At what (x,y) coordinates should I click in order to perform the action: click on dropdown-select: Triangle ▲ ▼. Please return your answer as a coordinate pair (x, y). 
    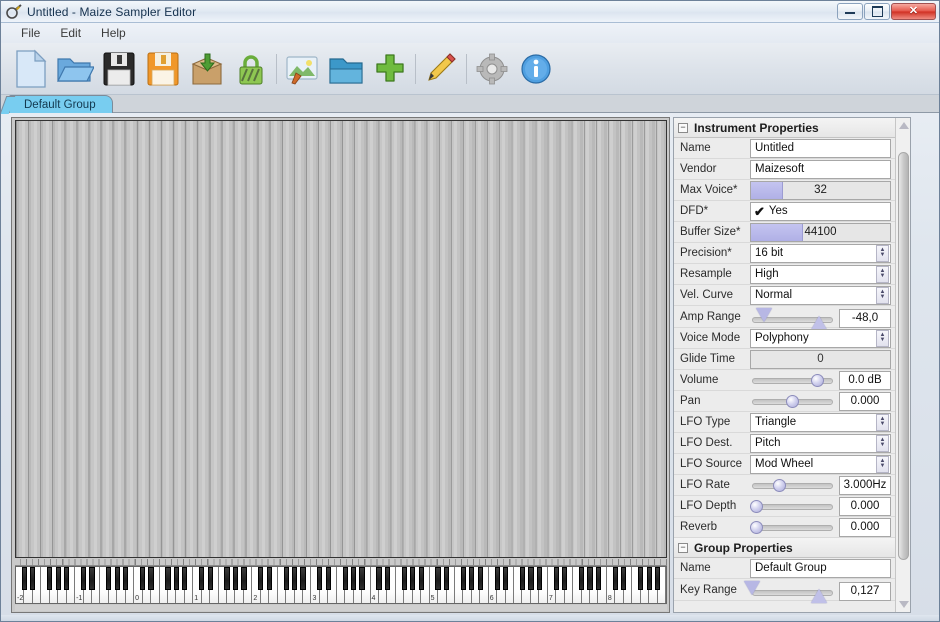
    Looking at the image, I should click on (820, 422).